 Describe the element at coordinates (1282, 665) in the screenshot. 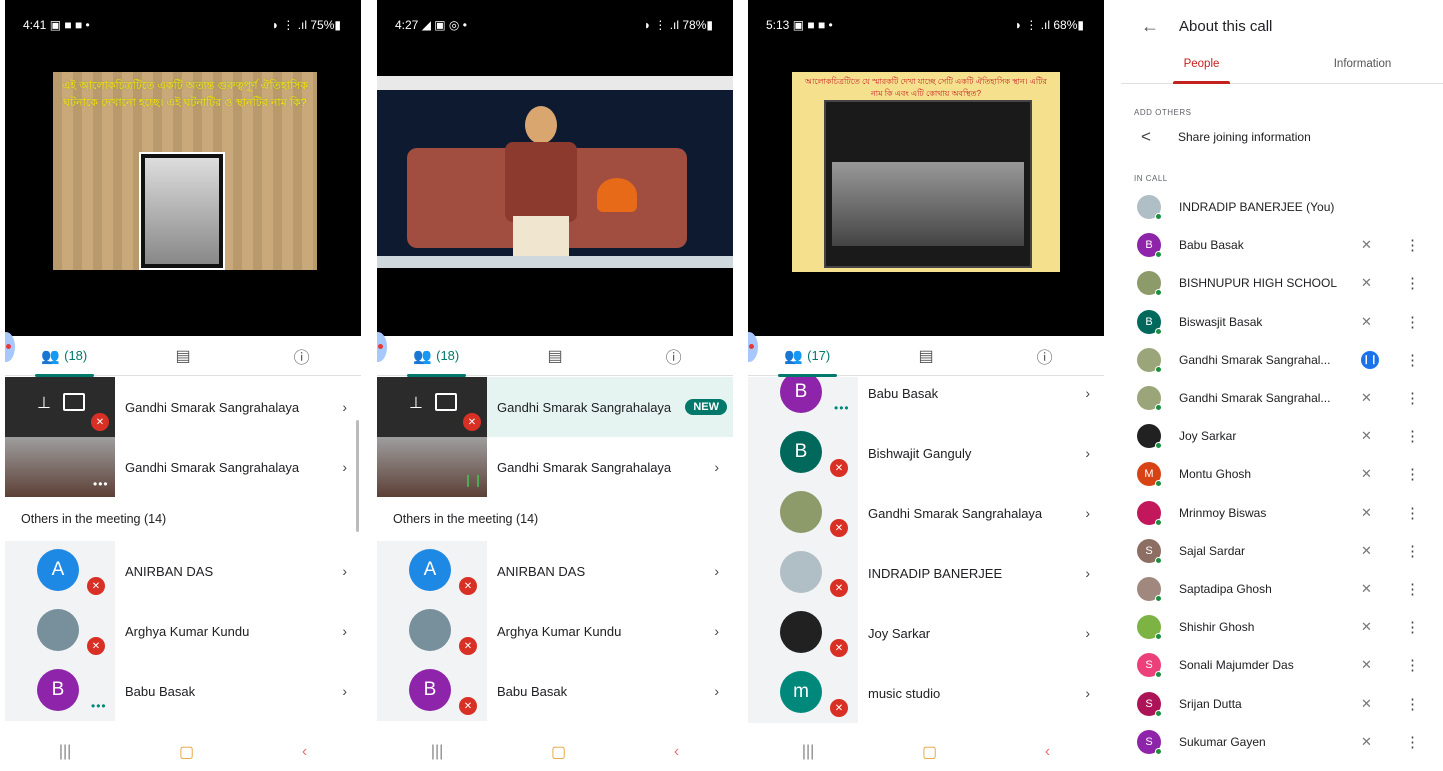

I see `in-call-participant-row: S Sonali Majumder Das ✕ ⋮` at that location.